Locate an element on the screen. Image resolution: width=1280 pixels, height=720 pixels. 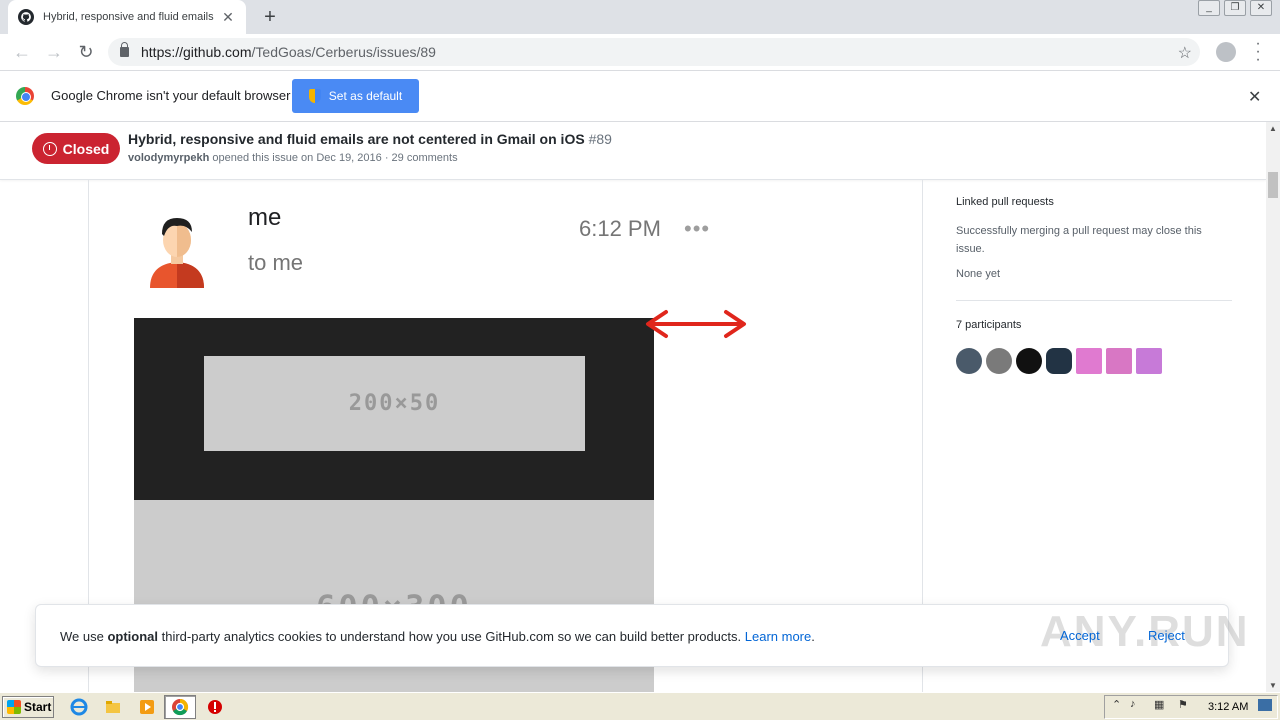
window-controls: _ ❐ ✕ is located at coordinates (1235, 8).